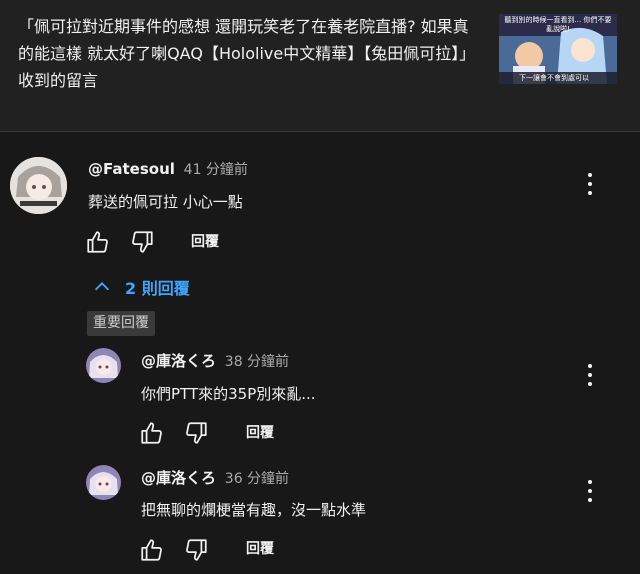  What do you see at coordinates (38, 185) in the screenshot?
I see `commenter-avatar` at bounding box center [38, 185].